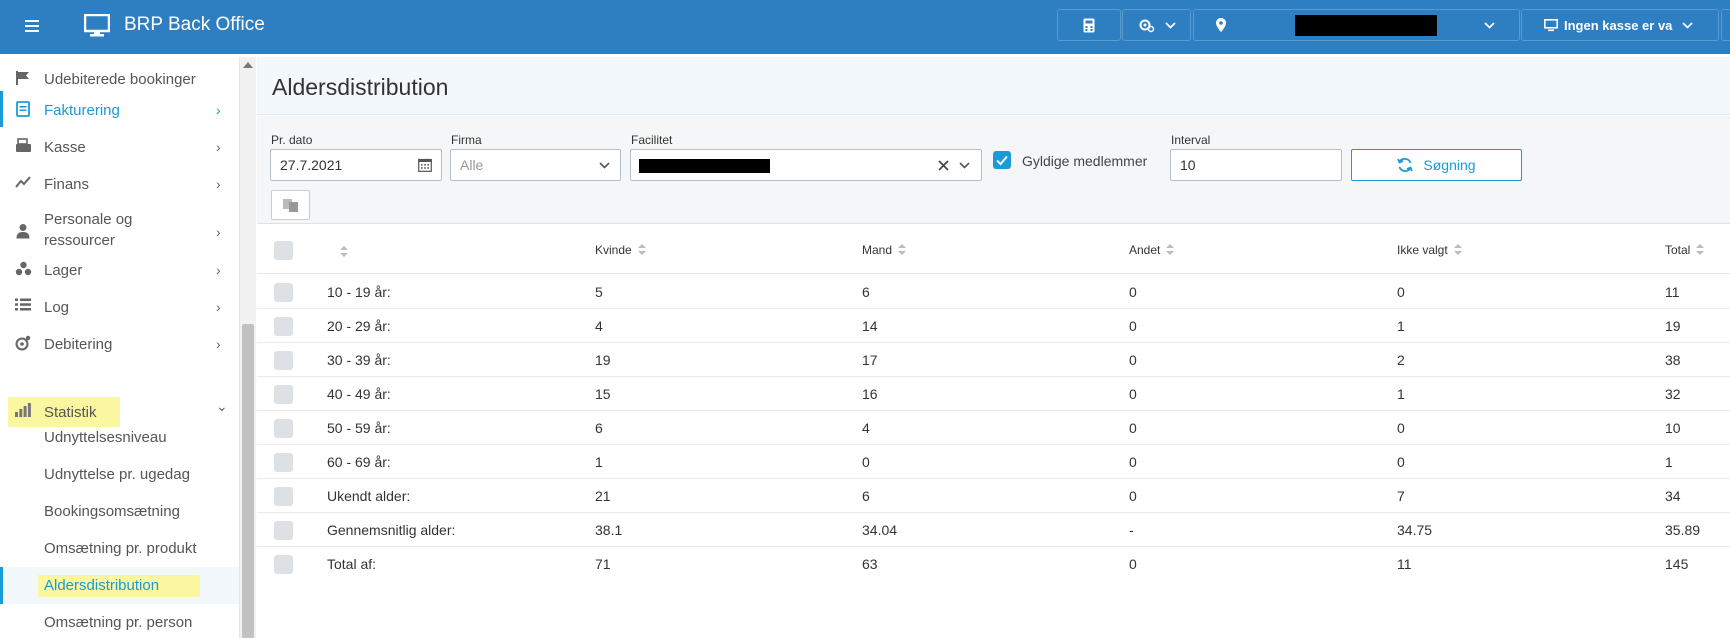 The height and width of the screenshot is (638, 1730). I want to click on valid-members-checkbox, so click(1002, 160).